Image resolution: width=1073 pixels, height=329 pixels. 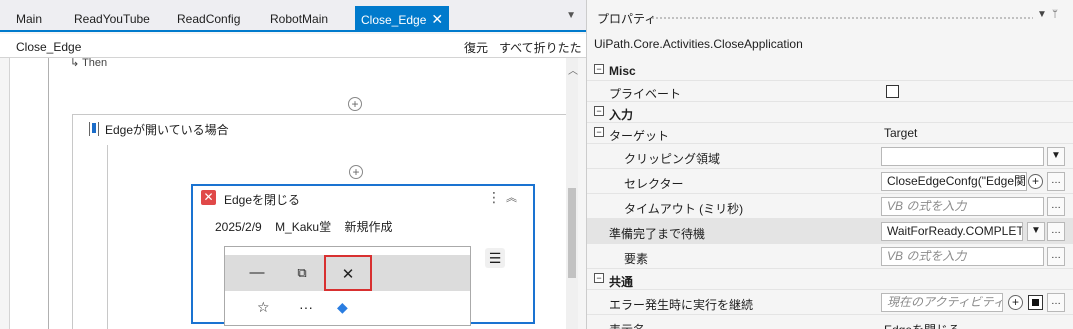 I want to click on category-label: Misc, so click(x=622, y=71).